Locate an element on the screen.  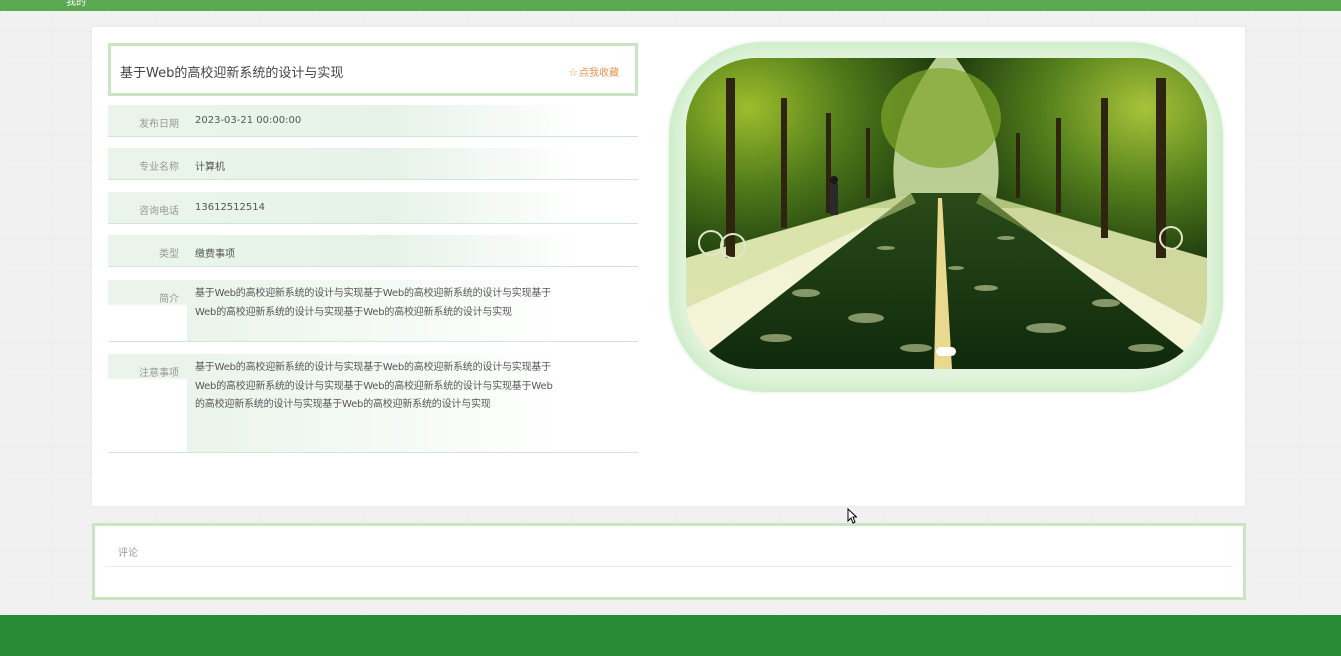
field-label: 咨询电话 is located at coordinates (159, 211).